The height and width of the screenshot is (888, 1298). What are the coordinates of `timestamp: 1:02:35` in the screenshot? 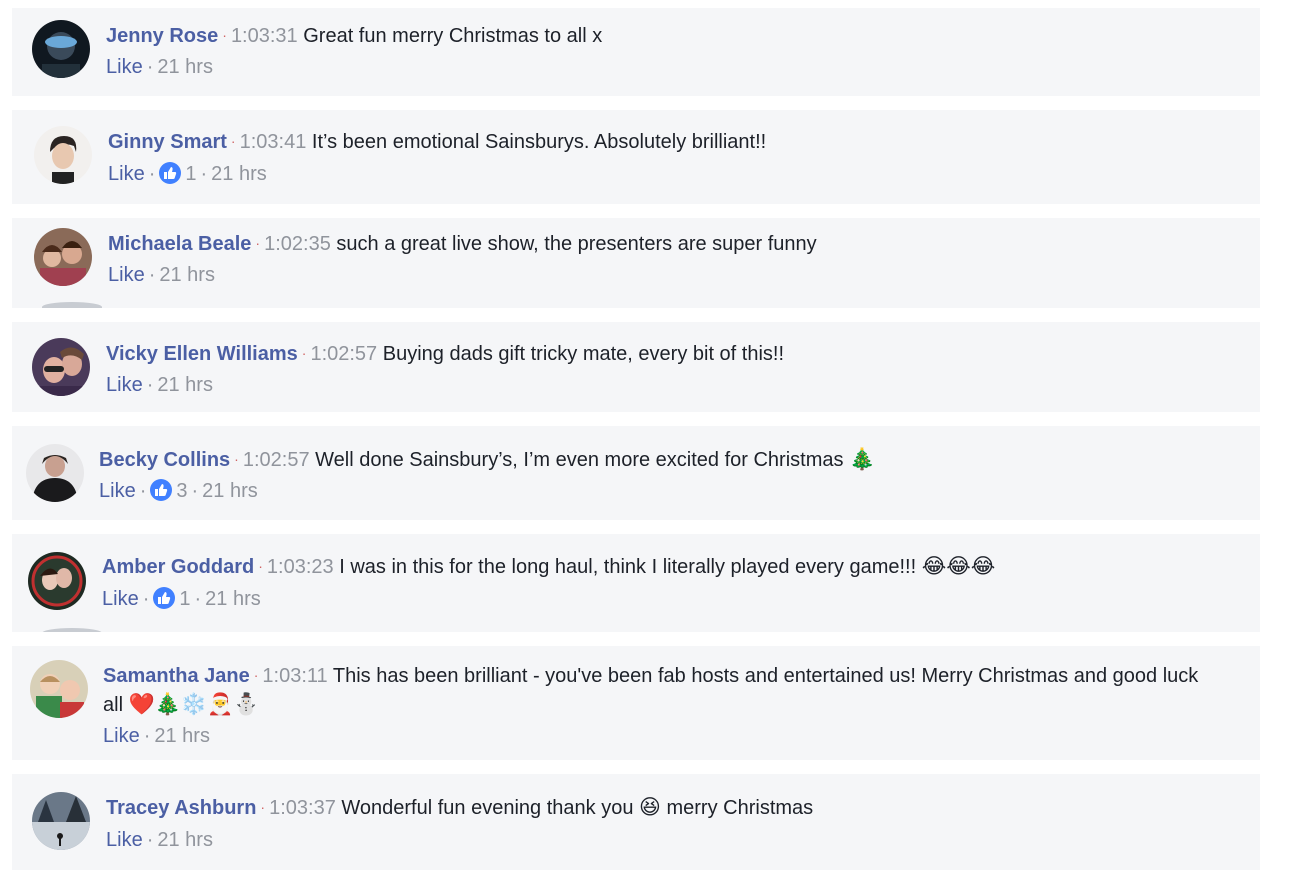 It's located at (297, 244).